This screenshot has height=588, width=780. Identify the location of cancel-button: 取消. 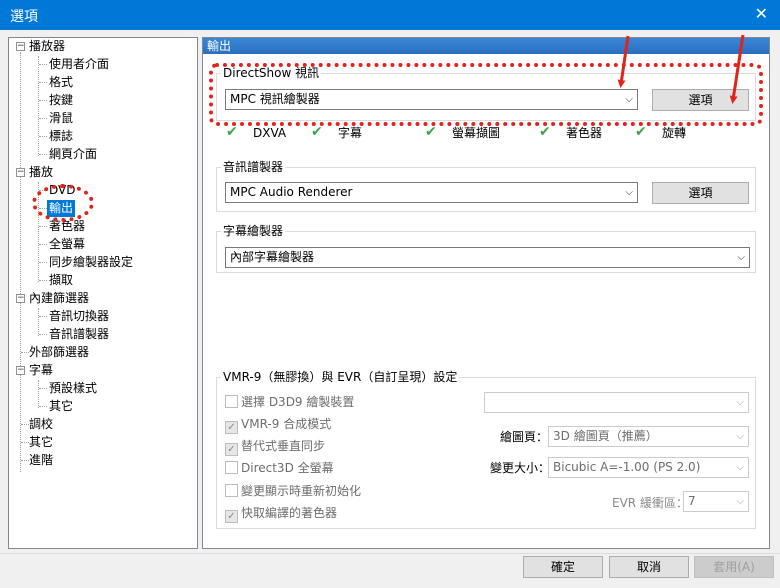
(649, 567).